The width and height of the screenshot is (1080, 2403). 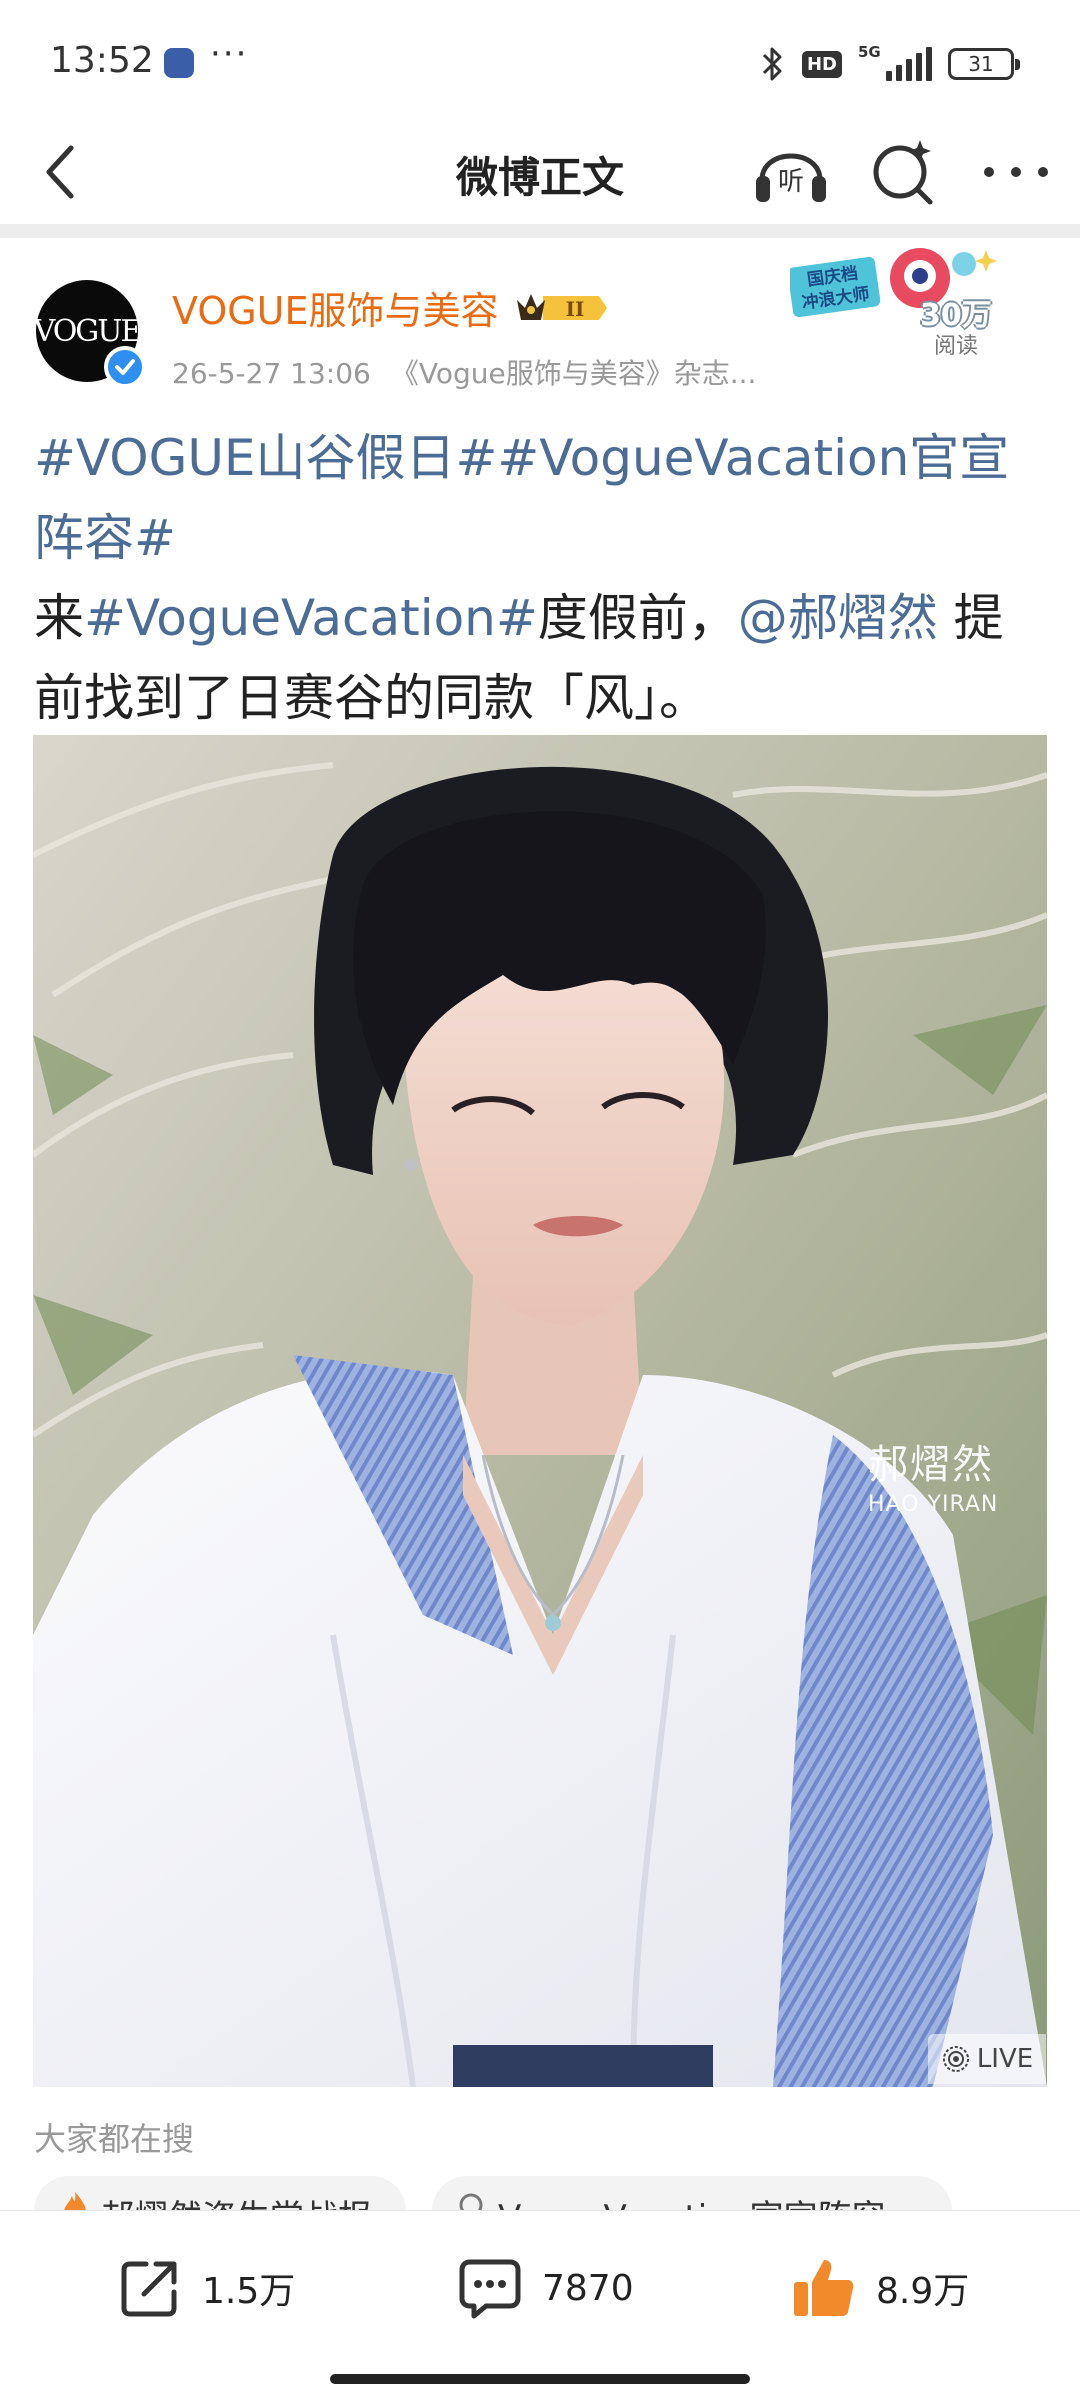 I want to click on bottom-action-bar: 1.5万 7870 8.9万, so click(x=540, y=2285).